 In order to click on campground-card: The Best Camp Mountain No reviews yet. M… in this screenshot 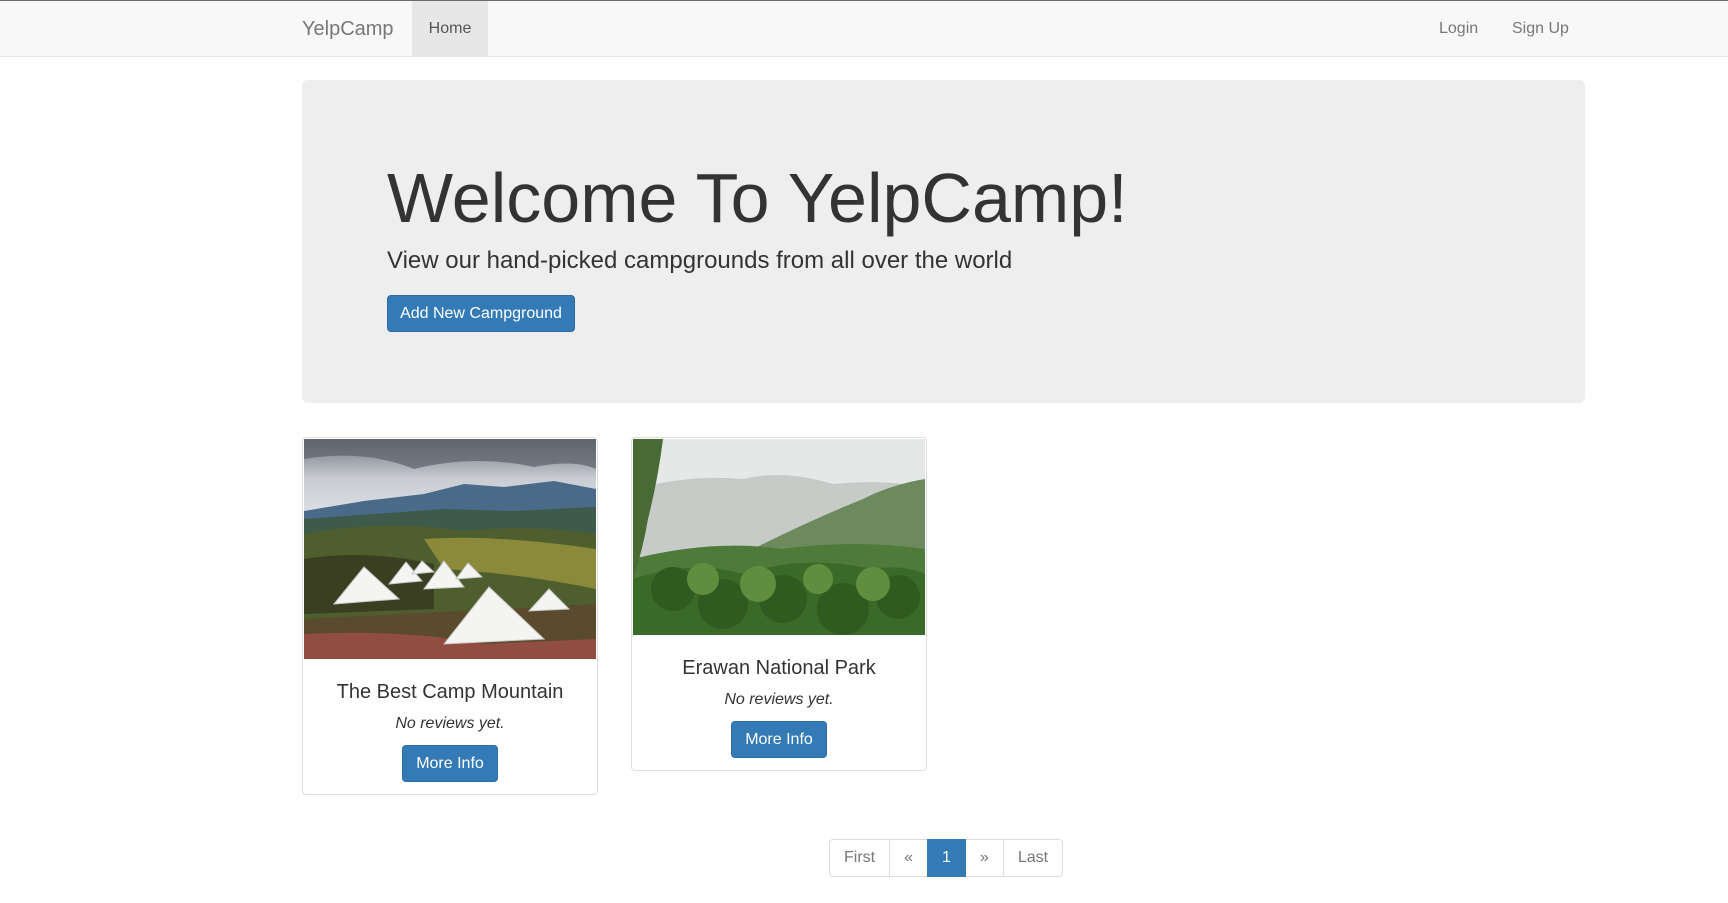, I will do `click(450, 616)`.